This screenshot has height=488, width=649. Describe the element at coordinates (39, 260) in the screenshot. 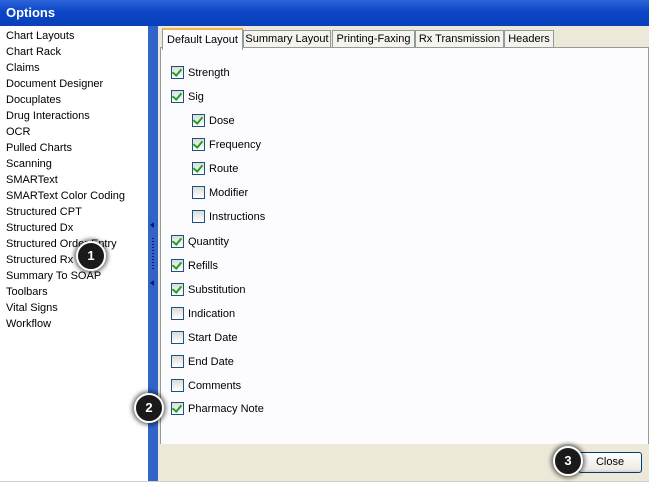

I see `sidebar-item-structured-rx: Structured Rx` at that location.